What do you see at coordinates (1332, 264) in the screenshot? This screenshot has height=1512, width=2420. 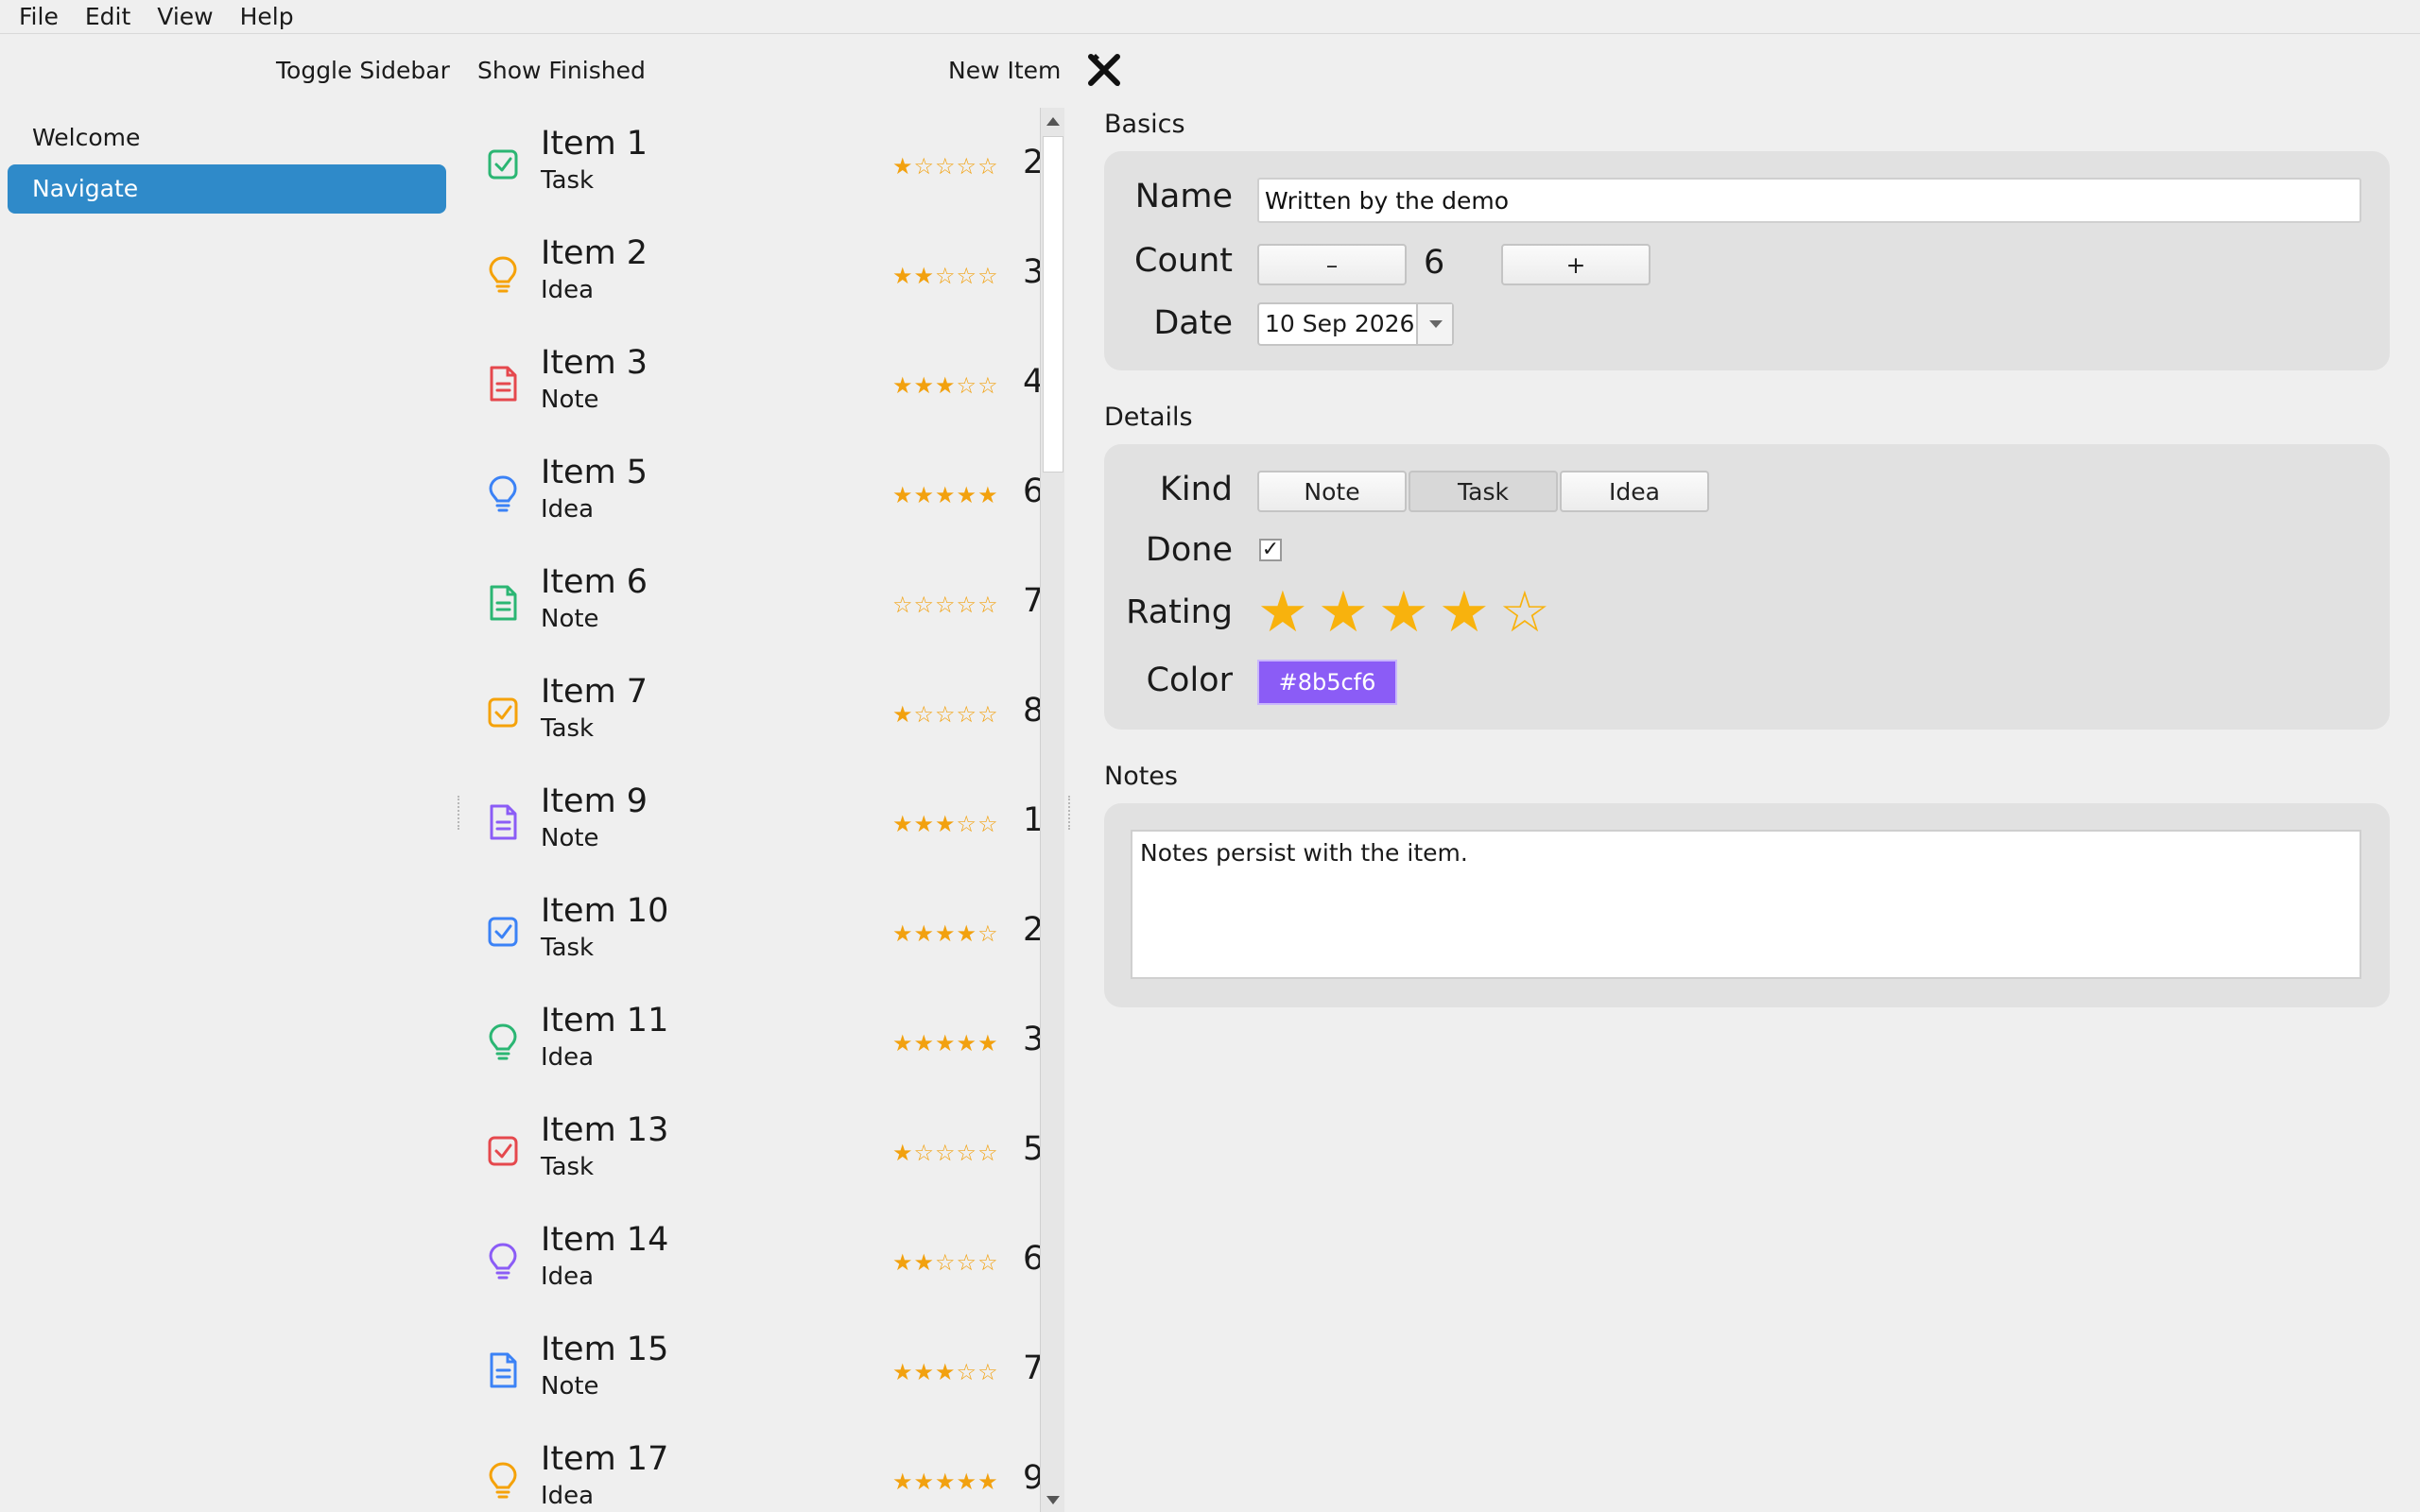 I see `count-decrement-button: –` at bounding box center [1332, 264].